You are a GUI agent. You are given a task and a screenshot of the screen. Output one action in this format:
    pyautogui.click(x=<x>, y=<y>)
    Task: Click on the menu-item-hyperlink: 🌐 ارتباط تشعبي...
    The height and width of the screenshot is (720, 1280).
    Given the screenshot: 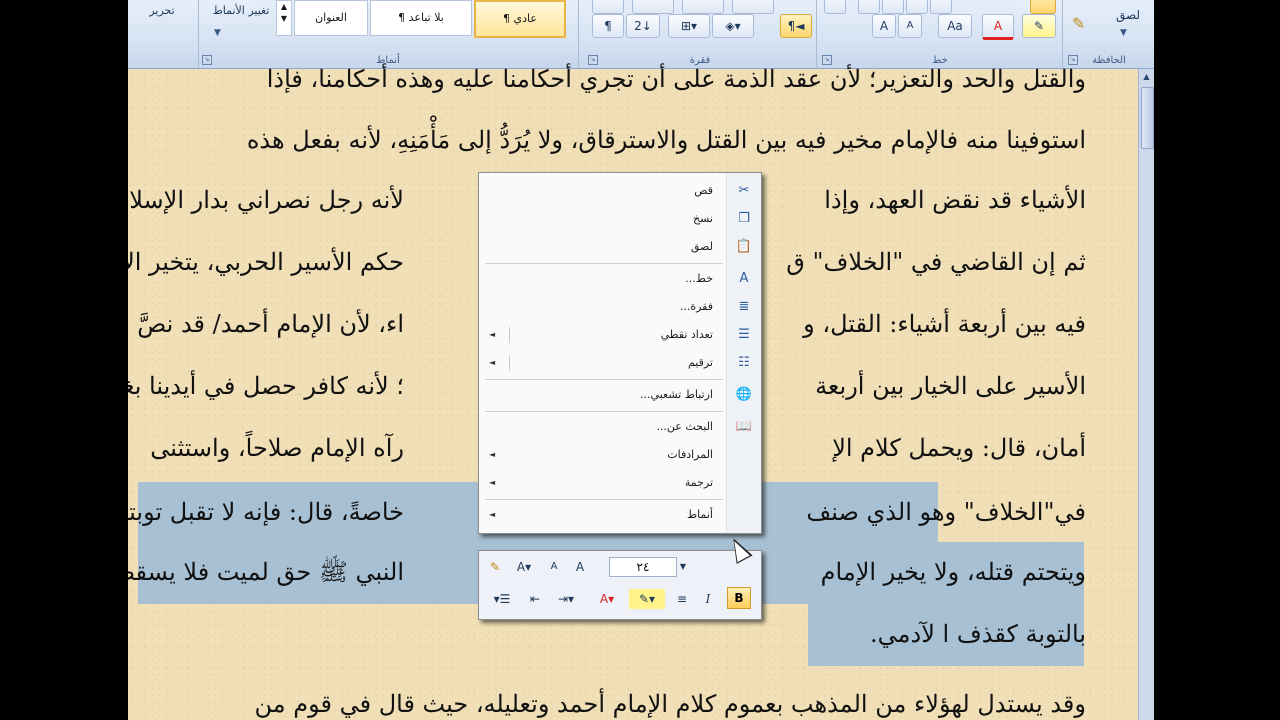 What is the action you would take?
    pyautogui.click(x=620, y=395)
    